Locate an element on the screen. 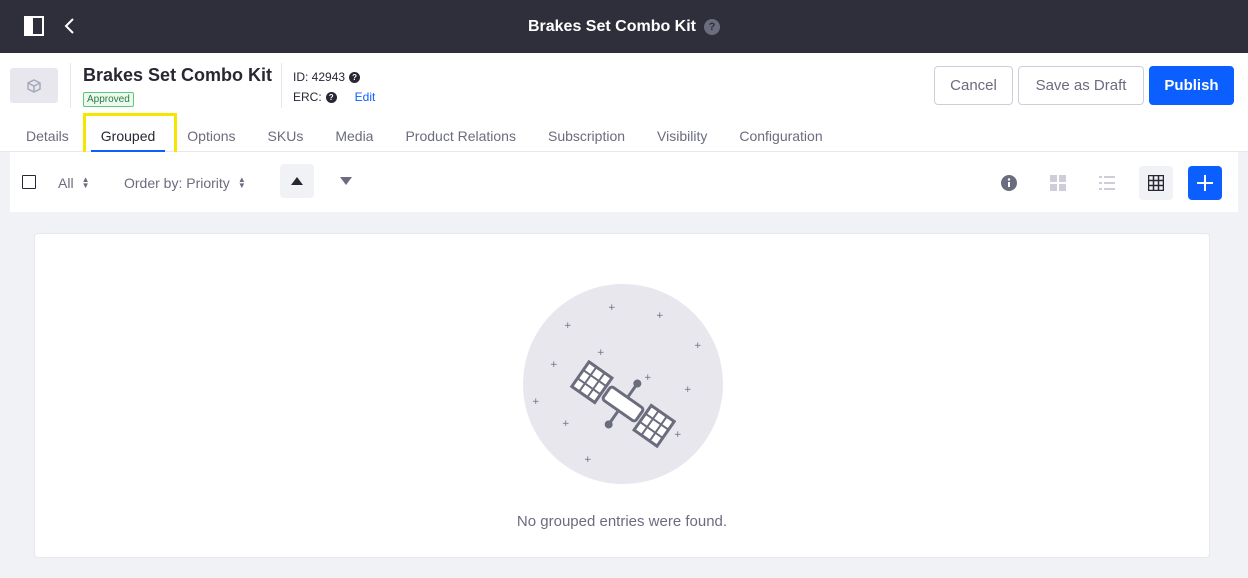  add-button is located at coordinates (1205, 183).